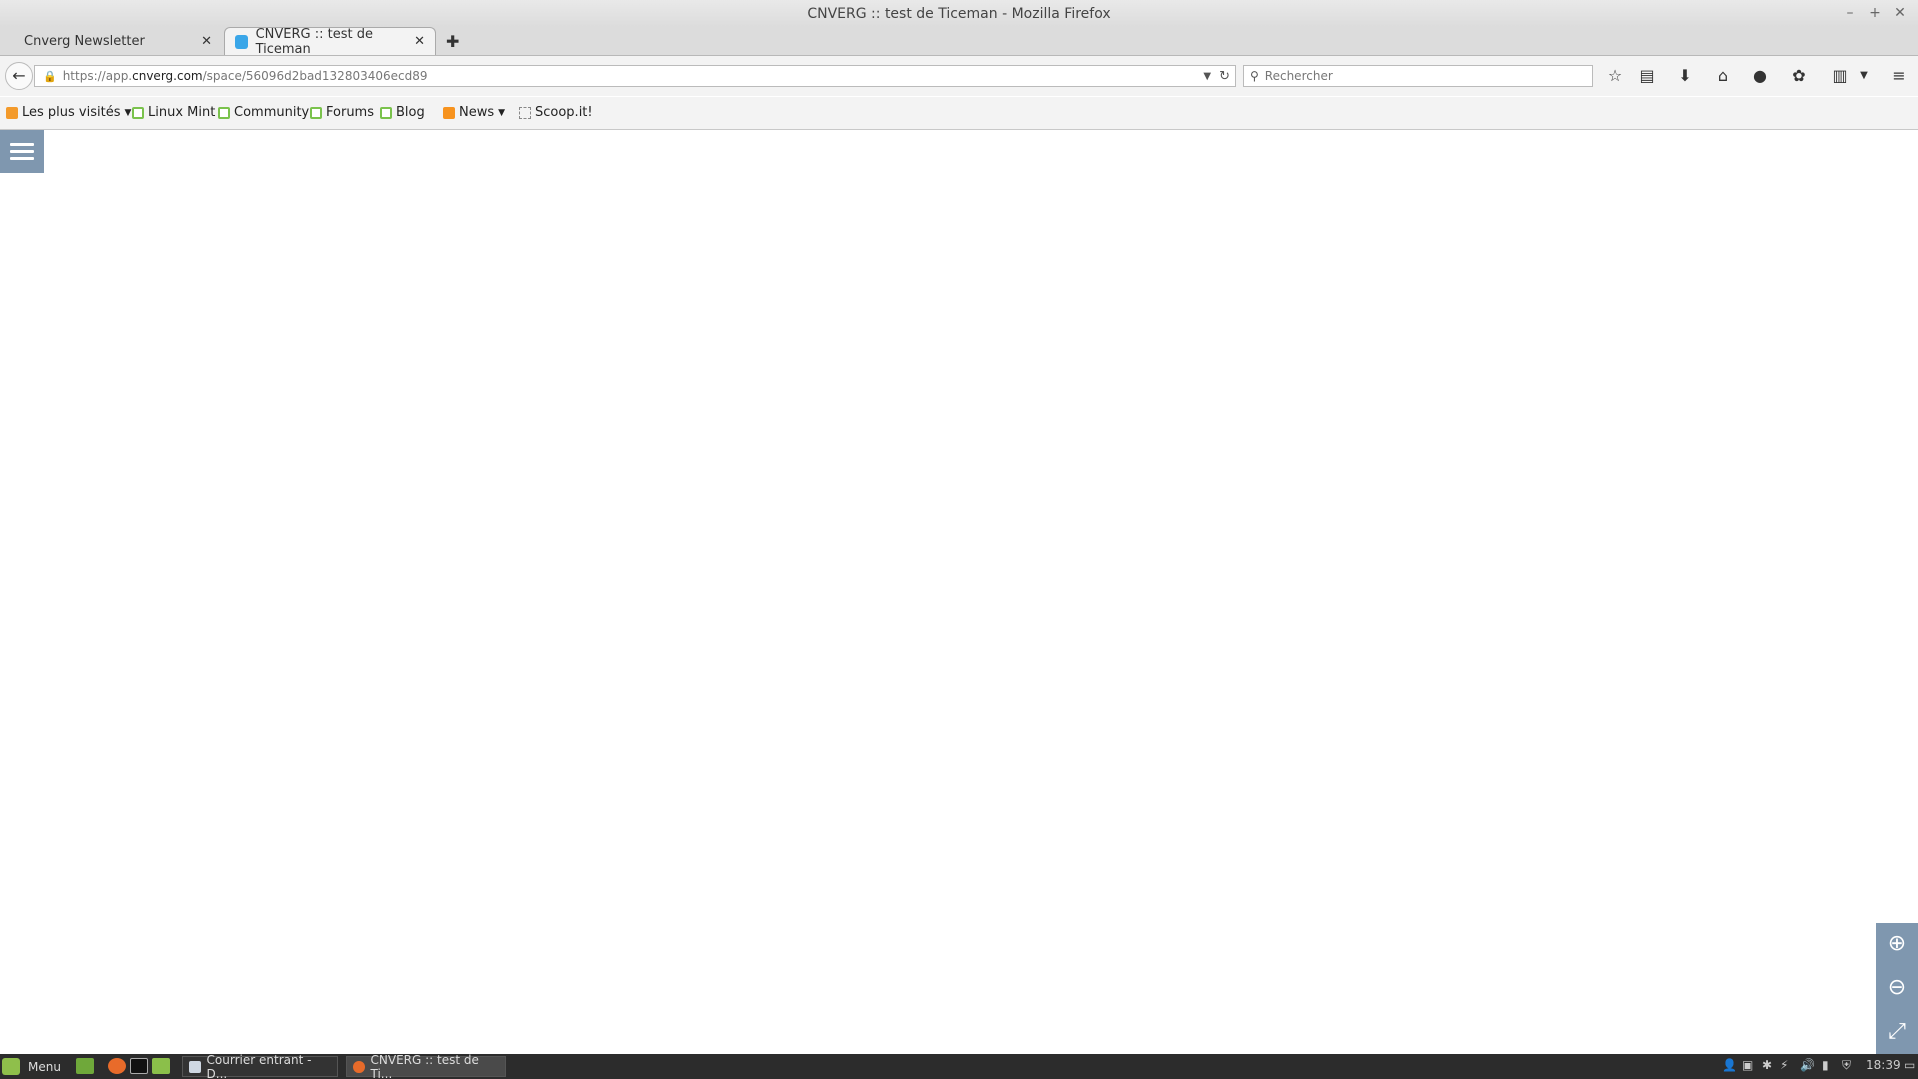 The image size is (1918, 1079). I want to click on url-dropdown-icon: ▼, so click(1207, 76).